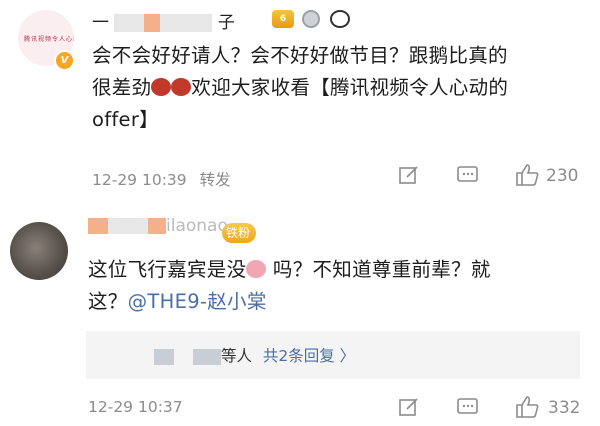 The width and height of the screenshot is (600, 426). What do you see at coordinates (49, 39) in the screenshot?
I see `avatar-caption: 腾讯视频令人心动` at bounding box center [49, 39].